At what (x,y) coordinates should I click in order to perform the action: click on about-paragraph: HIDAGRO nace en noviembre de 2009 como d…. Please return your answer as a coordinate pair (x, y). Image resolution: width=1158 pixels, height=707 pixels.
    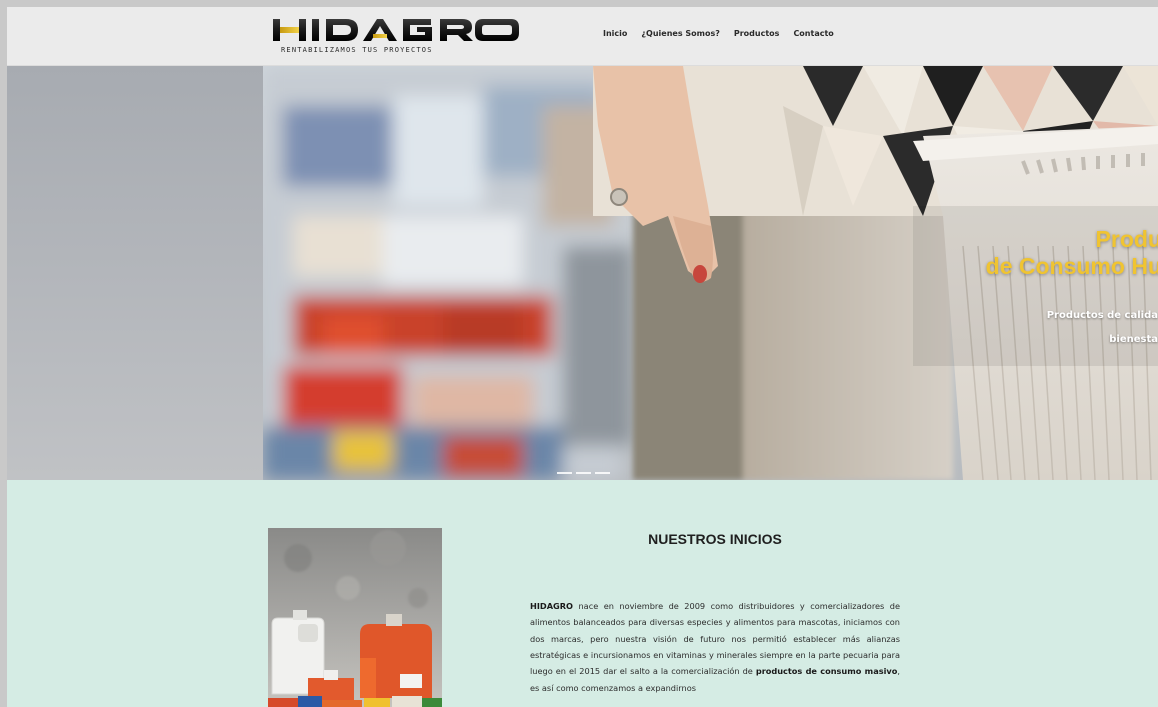
    Looking at the image, I should click on (715, 647).